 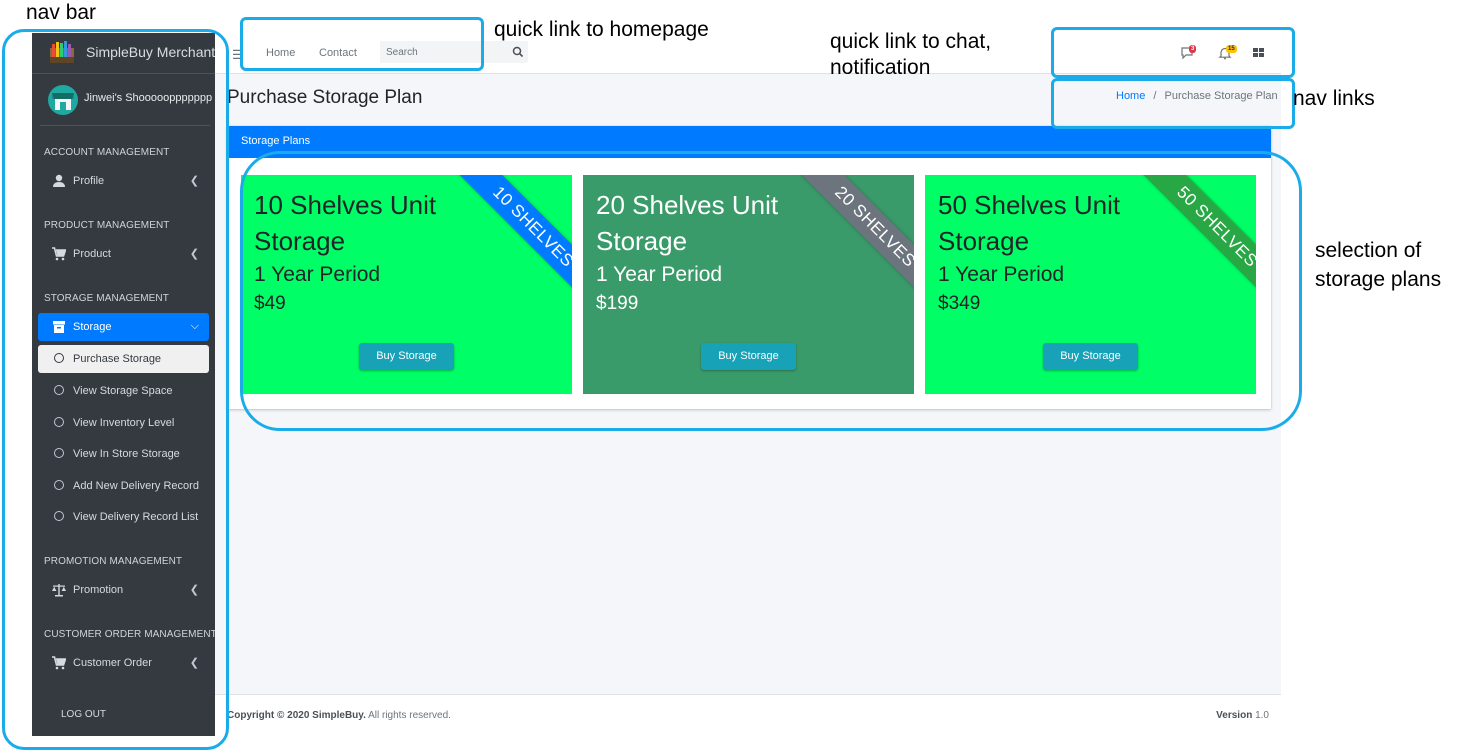 I want to click on version-text: Version 1.0, so click(x=1242, y=715).